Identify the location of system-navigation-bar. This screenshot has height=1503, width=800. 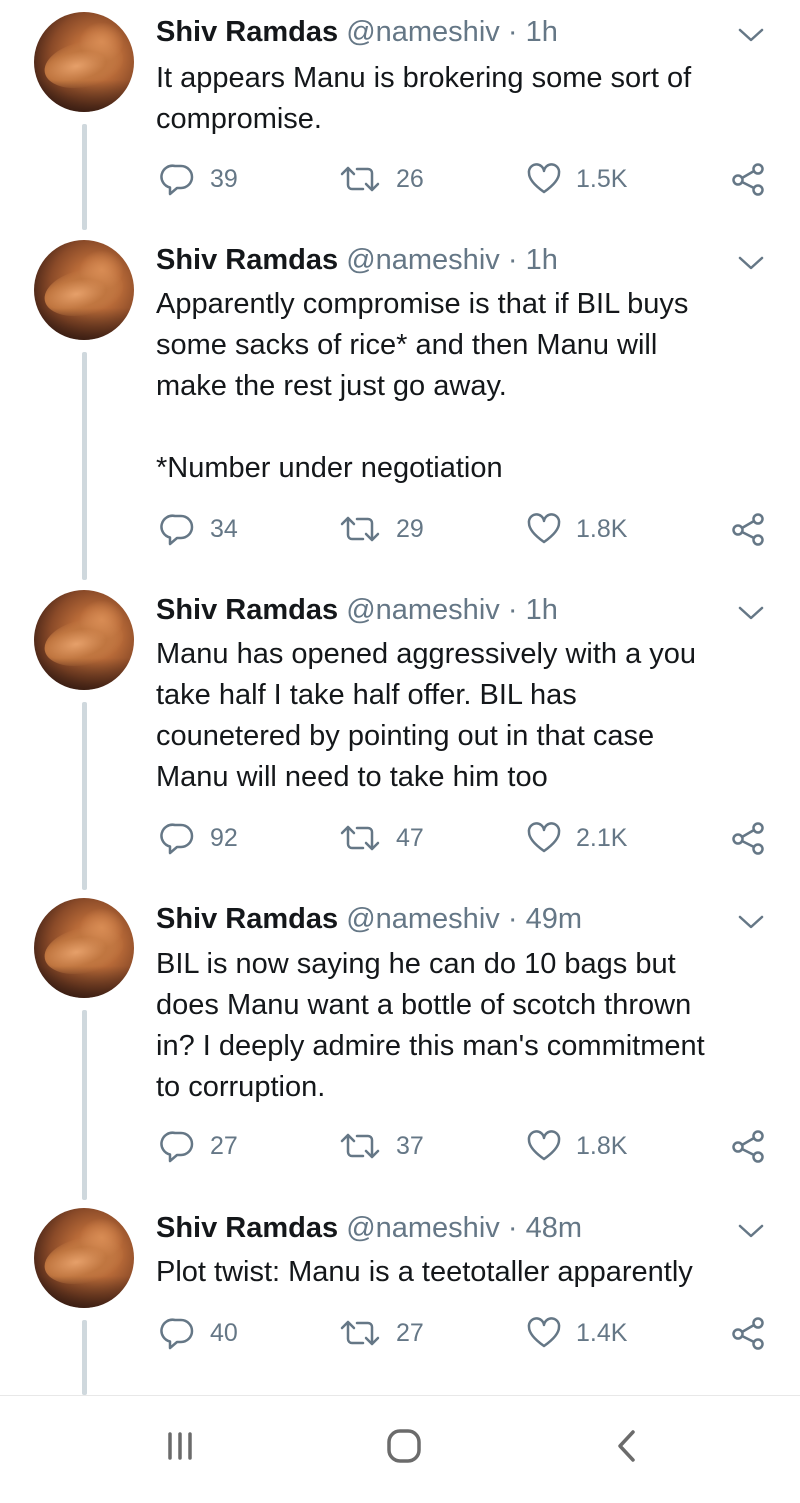
(400, 1449).